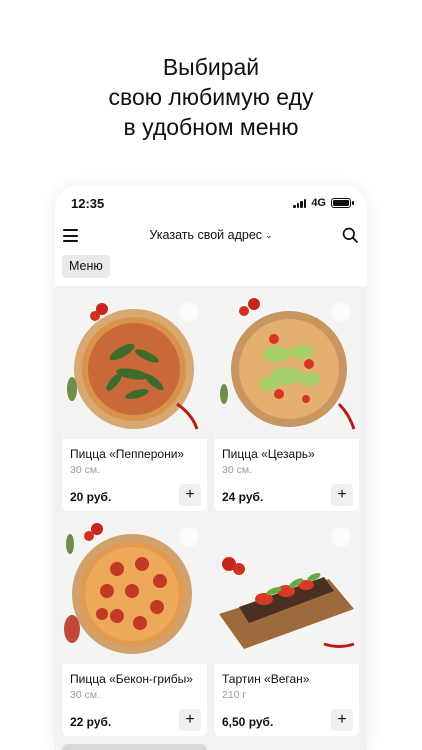 This screenshot has height=750, width=422. What do you see at coordinates (266, 679) in the screenshot?
I see `product-name: Тартин «Веган»` at bounding box center [266, 679].